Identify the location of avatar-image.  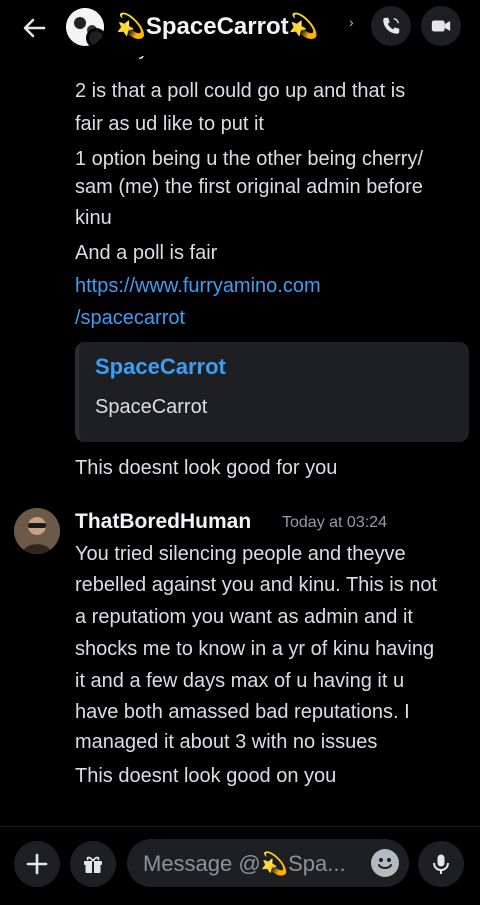
(37, 531).